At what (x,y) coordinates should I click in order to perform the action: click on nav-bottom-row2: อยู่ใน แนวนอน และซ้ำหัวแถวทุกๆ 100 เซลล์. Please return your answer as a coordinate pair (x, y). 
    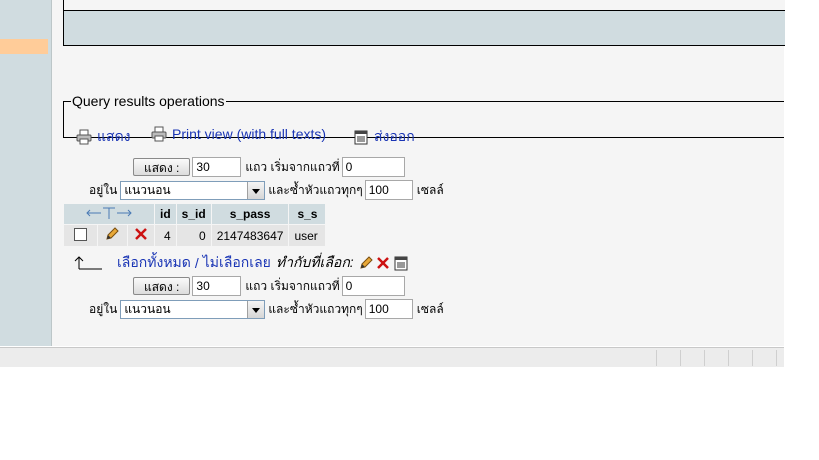
    Looking at the image, I should click on (266, 309).